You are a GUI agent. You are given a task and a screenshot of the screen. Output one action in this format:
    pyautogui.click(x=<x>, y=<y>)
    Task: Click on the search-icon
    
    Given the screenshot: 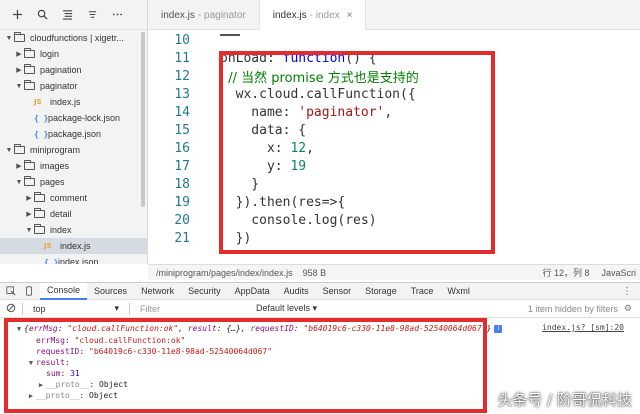 What is the action you would take?
    pyautogui.click(x=42, y=15)
    